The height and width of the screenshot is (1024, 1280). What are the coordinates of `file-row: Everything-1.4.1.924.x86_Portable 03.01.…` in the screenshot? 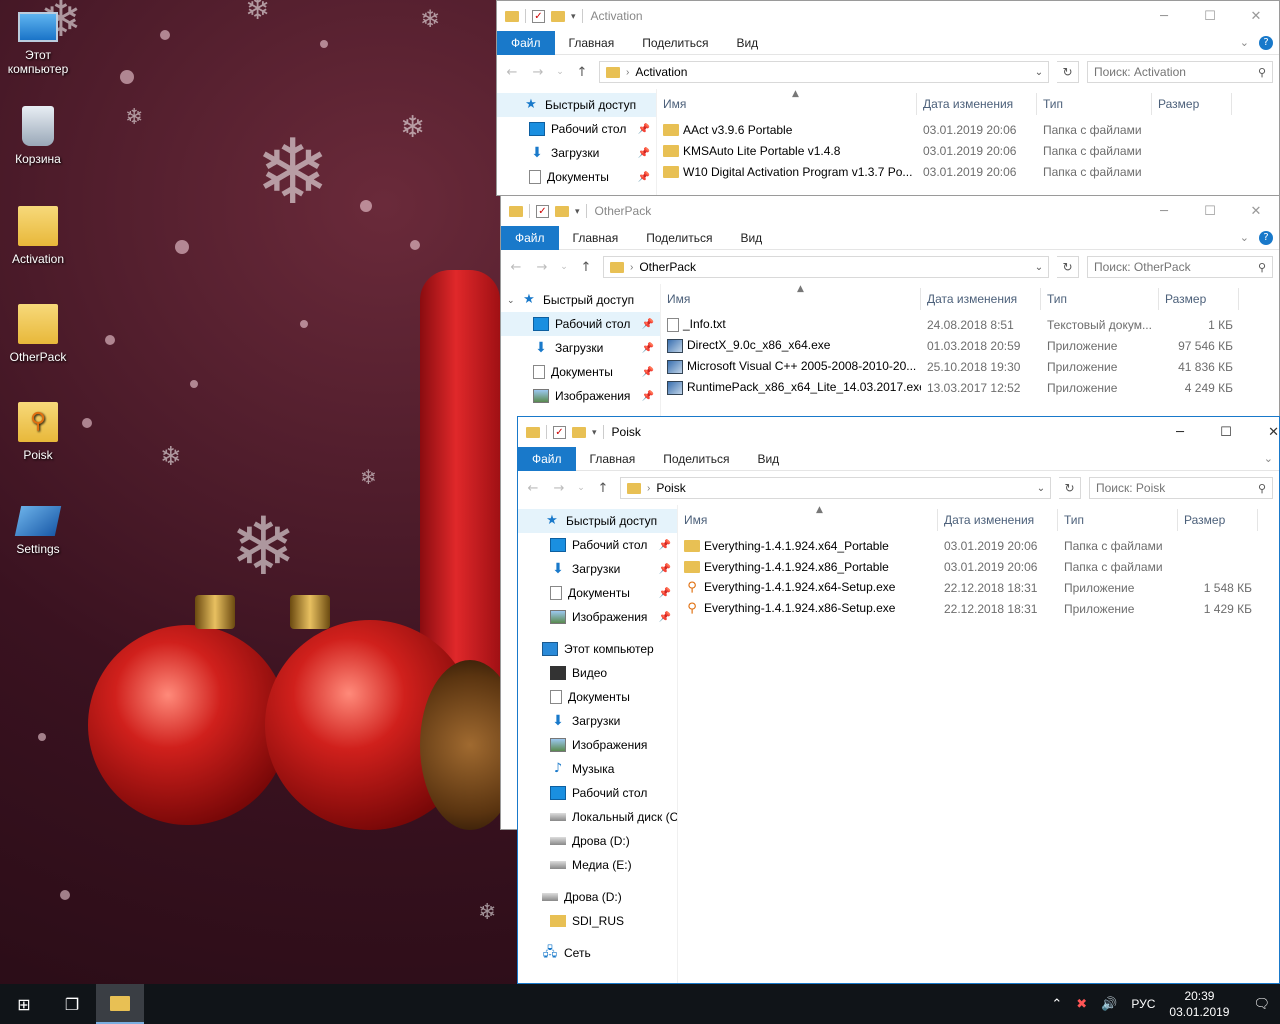 It's located at (978, 566).